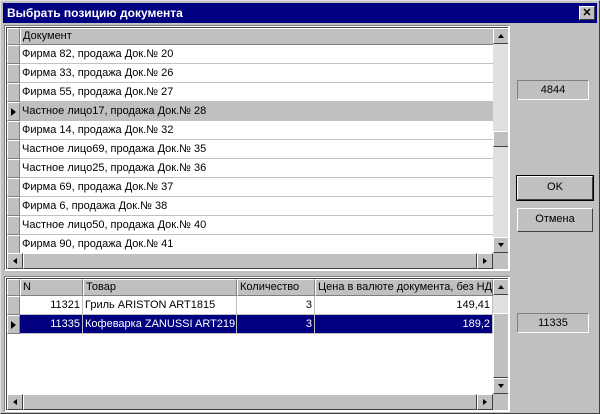 The width and height of the screenshot is (600, 414). What do you see at coordinates (500, 345) in the screenshot?
I see `items-vscroll-thumb` at bounding box center [500, 345].